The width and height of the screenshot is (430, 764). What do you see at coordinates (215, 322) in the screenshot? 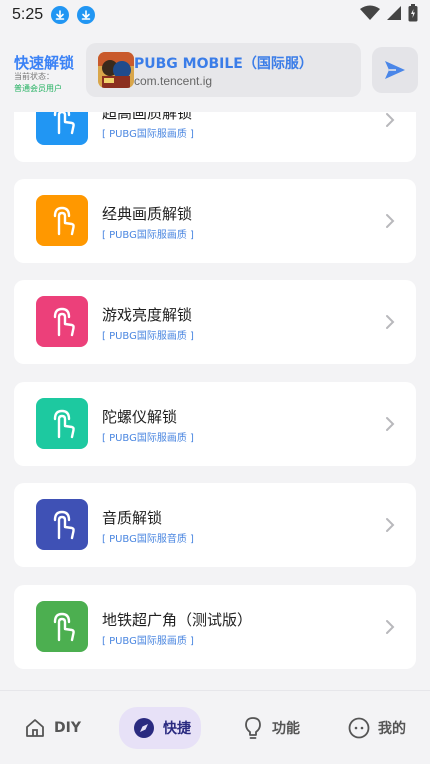
I see `list-item: 游戏亮度解锁 [ PUBG国际服画质 ]` at bounding box center [215, 322].